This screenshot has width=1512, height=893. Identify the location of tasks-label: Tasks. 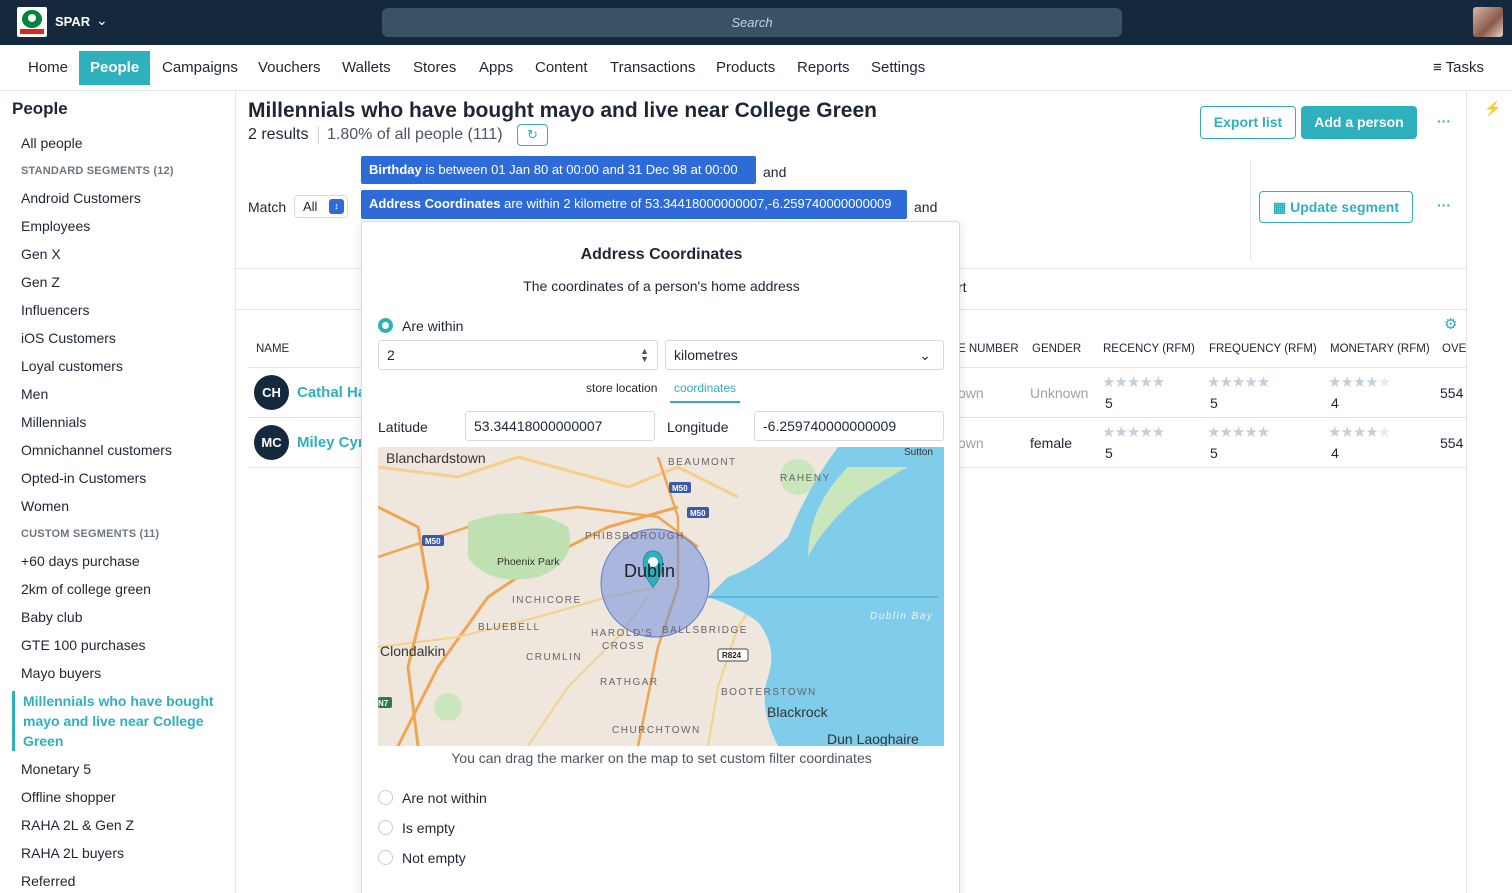
(1464, 67).